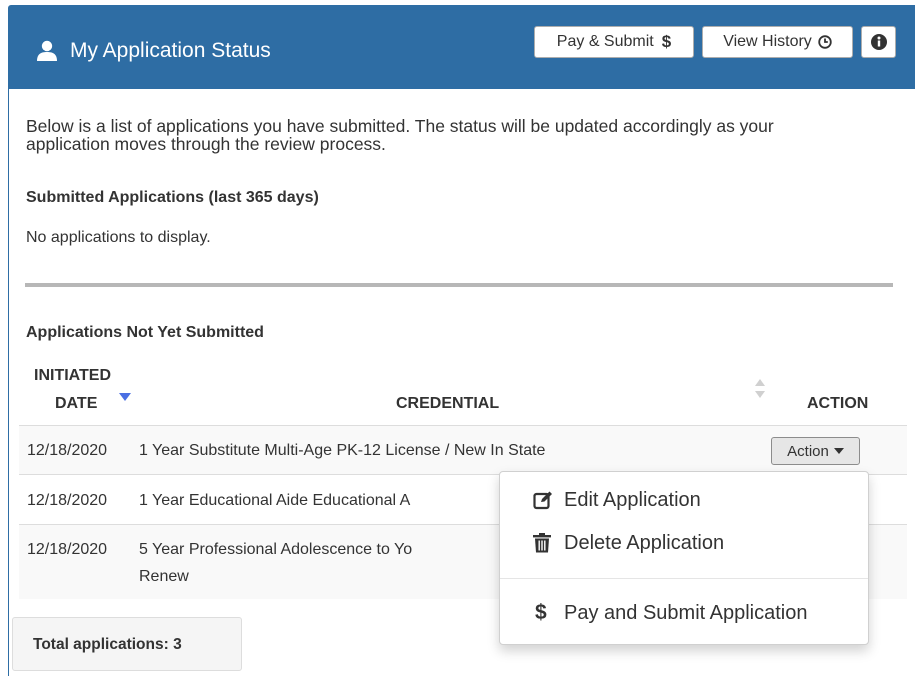 Image resolution: width=915 pixels, height=676 pixels. What do you see at coordinates (107, 644) in the screenshot?
I see `total-applications-label: Total applications: 3` at bounding box center [107, 644].